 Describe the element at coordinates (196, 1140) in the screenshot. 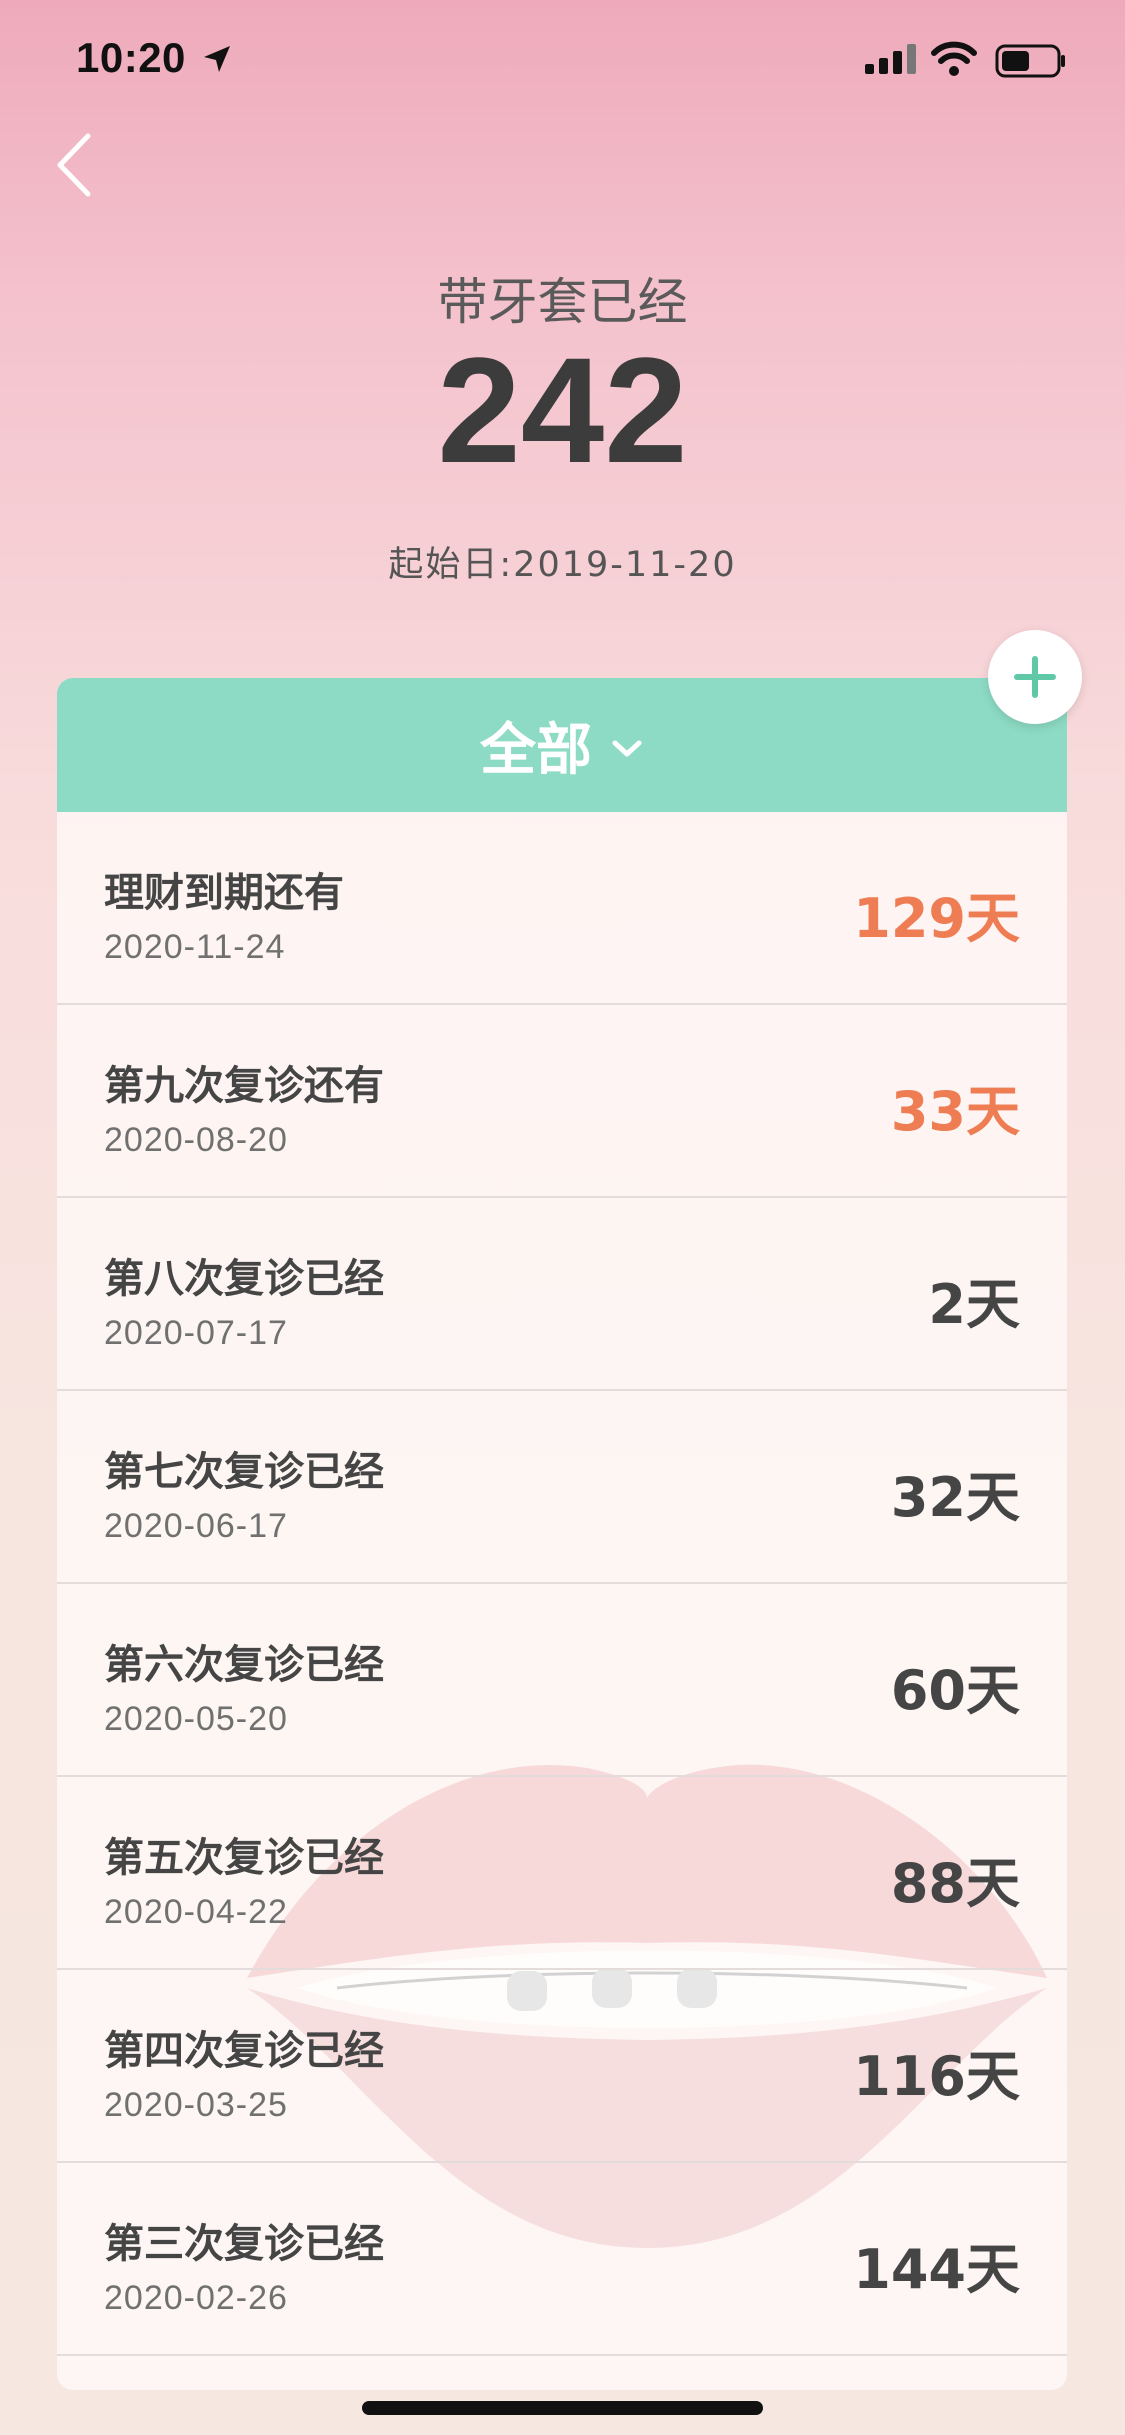

I see `event-date: 2020-08-20` at that location.